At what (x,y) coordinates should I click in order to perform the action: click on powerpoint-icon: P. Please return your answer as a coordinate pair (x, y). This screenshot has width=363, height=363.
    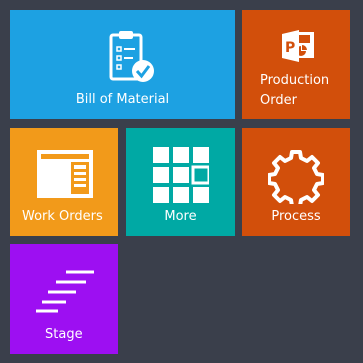
    Looking at the image, I should click on (299, 46).